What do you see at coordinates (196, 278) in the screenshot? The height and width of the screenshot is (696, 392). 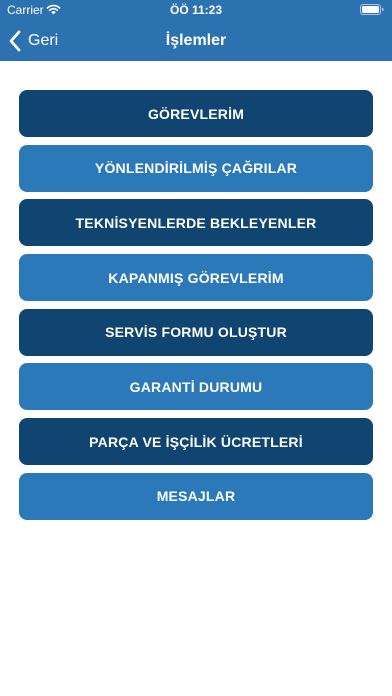 I see `menu-button-kapanmis-gorevlerim: KAPANMIŞ GÖREVLERİM` at bounding box center [196, 278].